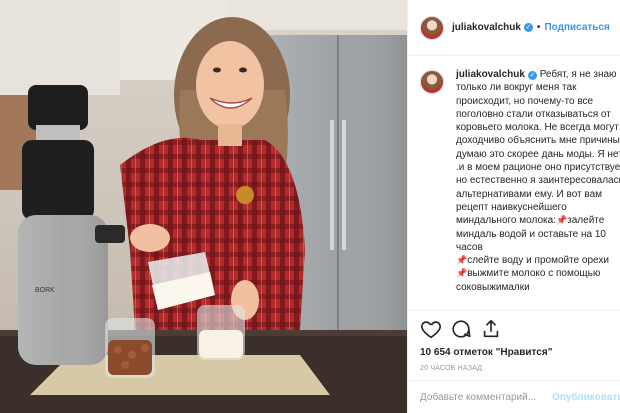 The width and height of the screenshot is (620, 413). I want to click on caption-line: Ребят, я не знаю, so click(578, 74).